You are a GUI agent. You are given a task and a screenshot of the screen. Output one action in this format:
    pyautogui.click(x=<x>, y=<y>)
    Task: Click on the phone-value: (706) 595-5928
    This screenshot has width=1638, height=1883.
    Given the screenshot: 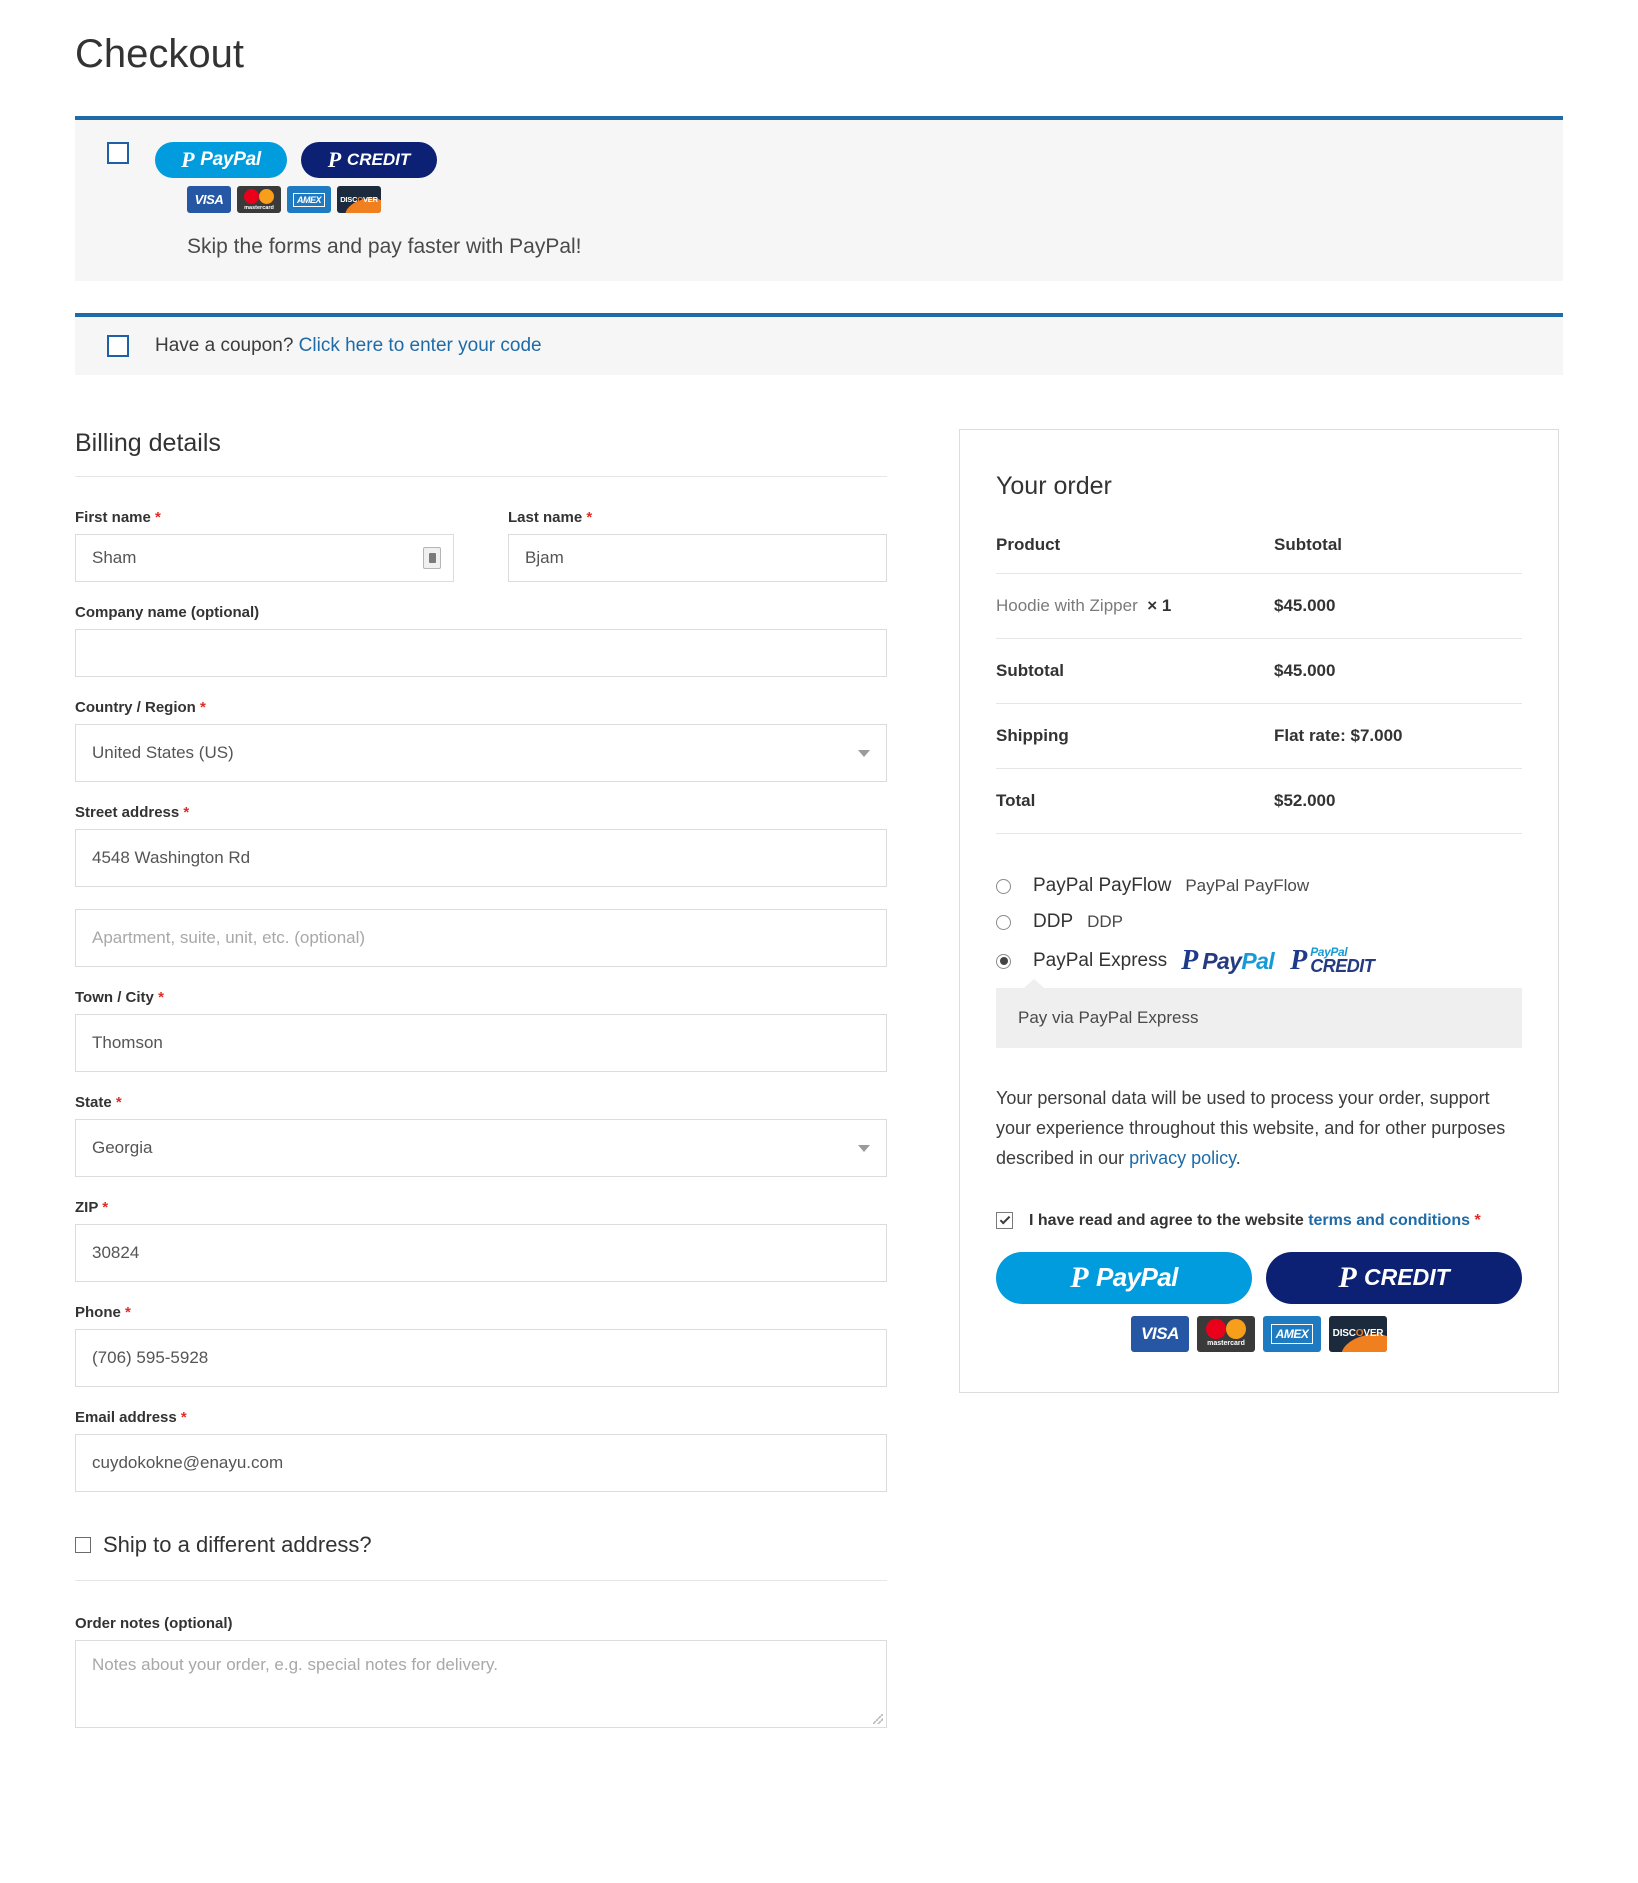 What is the action you would take?
    pyautogui.click(x=150, y=1357)
    